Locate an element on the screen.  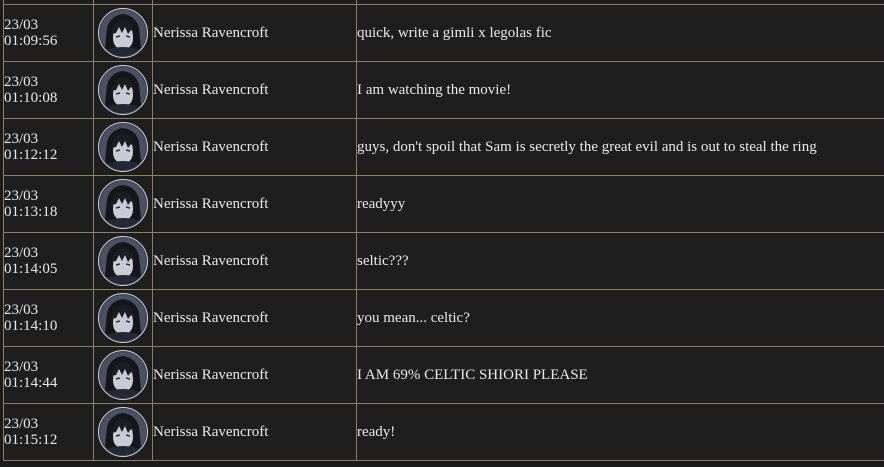
message-cell: I am watching the movie! is located at coordinates (620, 90).